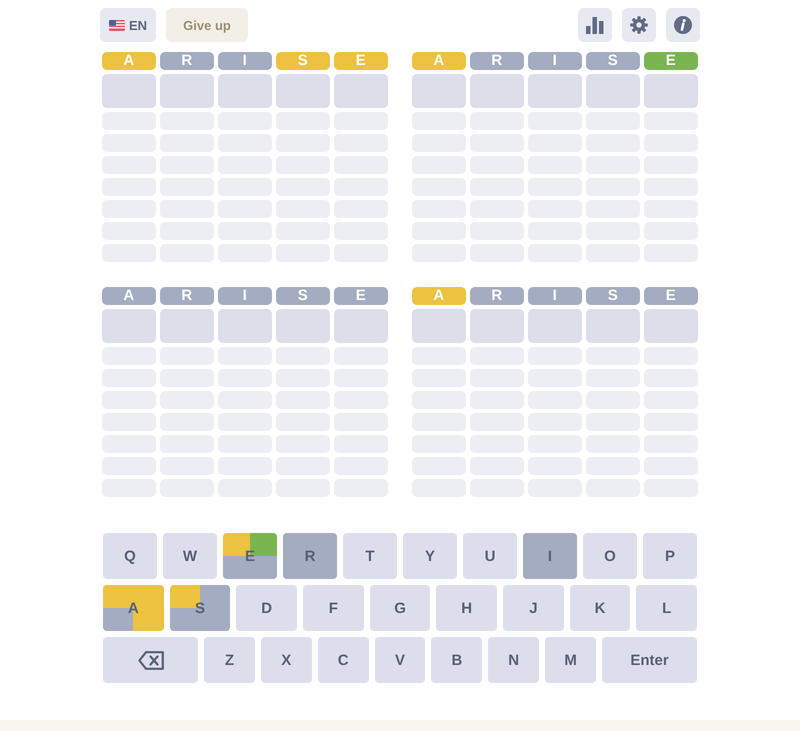  I want to click on key-button: Q, so click(130, 556).